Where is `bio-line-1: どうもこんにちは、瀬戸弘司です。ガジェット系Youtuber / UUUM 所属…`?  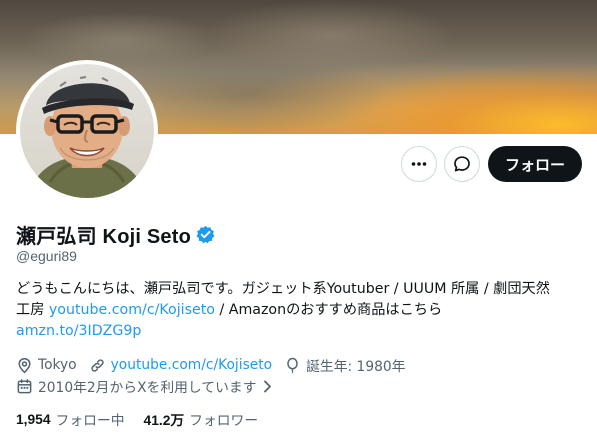
bio-line-1: どうもこんにちは、瀬戸弘司です。ガジェット系Youtuber / UUUM 所属… is located at coordinates (283, 289).